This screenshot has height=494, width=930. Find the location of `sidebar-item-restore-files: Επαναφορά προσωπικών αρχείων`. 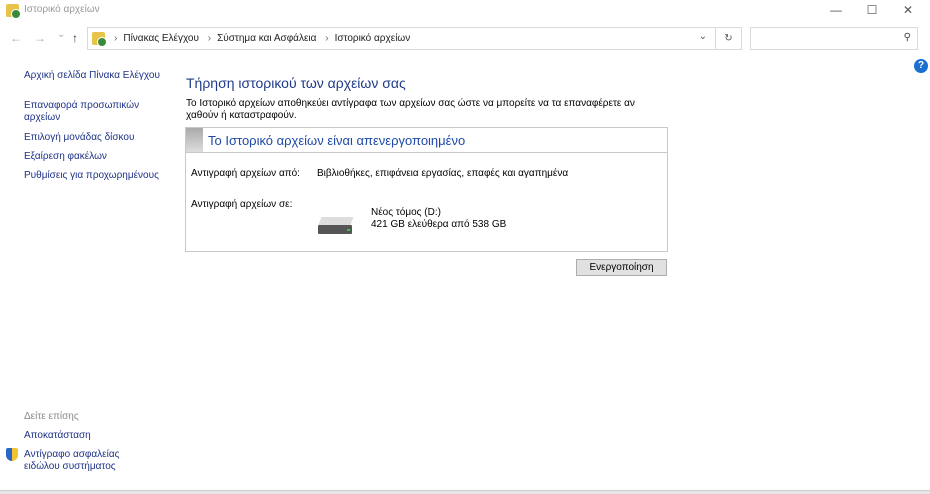

sidebar-item-restore-files: Επαναφορά προσωπικών αρχείων is located at coordinates (86, 112).